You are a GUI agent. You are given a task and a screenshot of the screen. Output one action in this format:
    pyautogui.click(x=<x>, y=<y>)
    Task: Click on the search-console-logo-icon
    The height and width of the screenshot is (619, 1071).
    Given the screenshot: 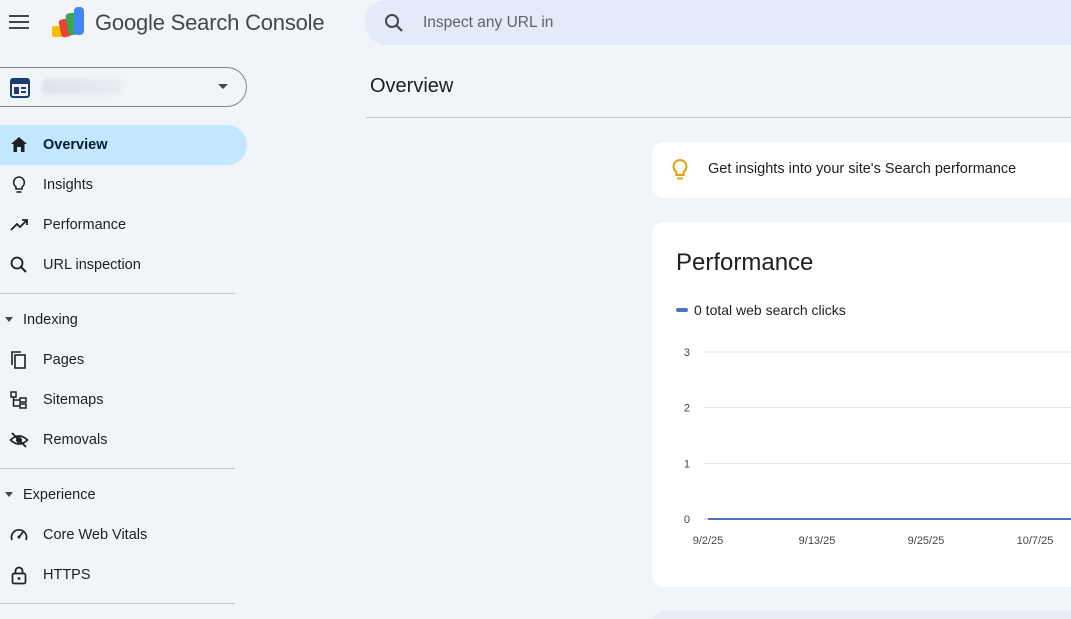 What is the action you would take?
    pyautogui.click(x=68, y=22)
    